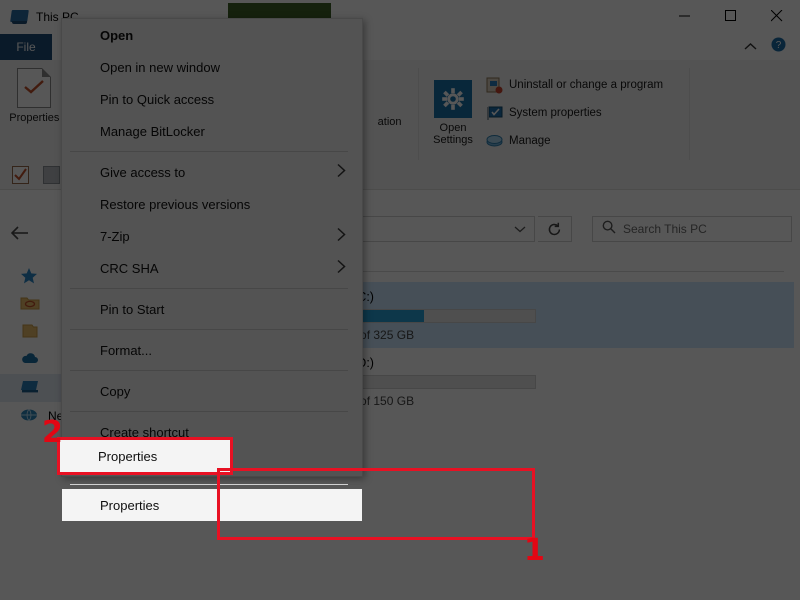 This screenshot has height=600, width=800. I want to click on ribbon-open-settings-label-2: Settings, so click(453, 140).